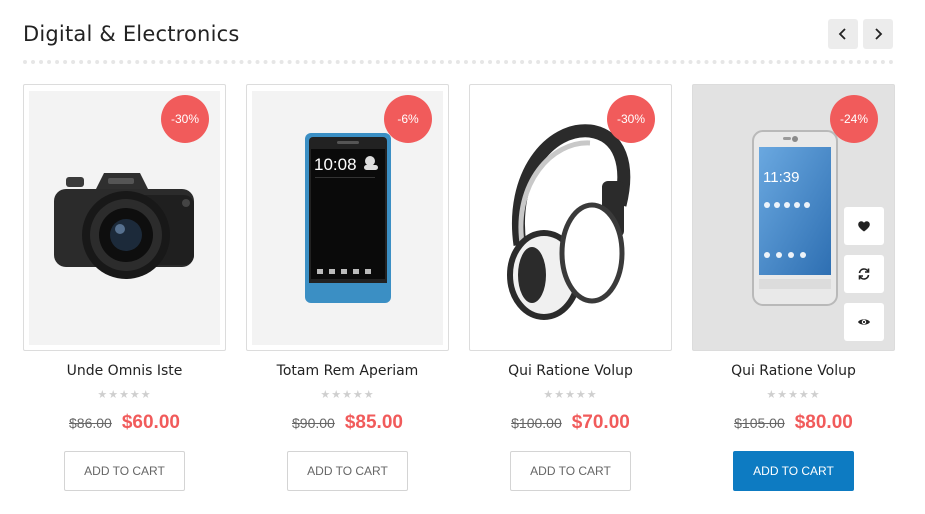 Image resolution: width=925 pixels, height=514 pixels. I want to click on new-price: $85.00, so click(373, 422).